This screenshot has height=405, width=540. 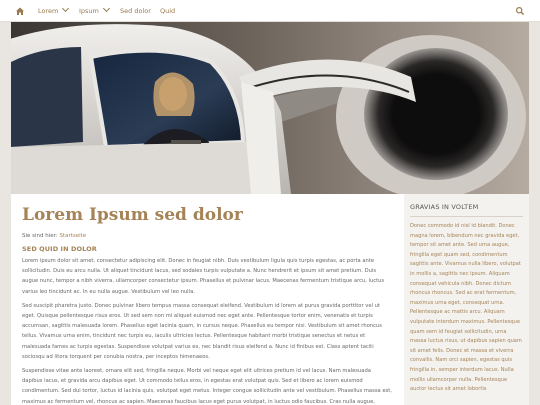 I want to click on sidebar-divider, so click(x=466, y=216).